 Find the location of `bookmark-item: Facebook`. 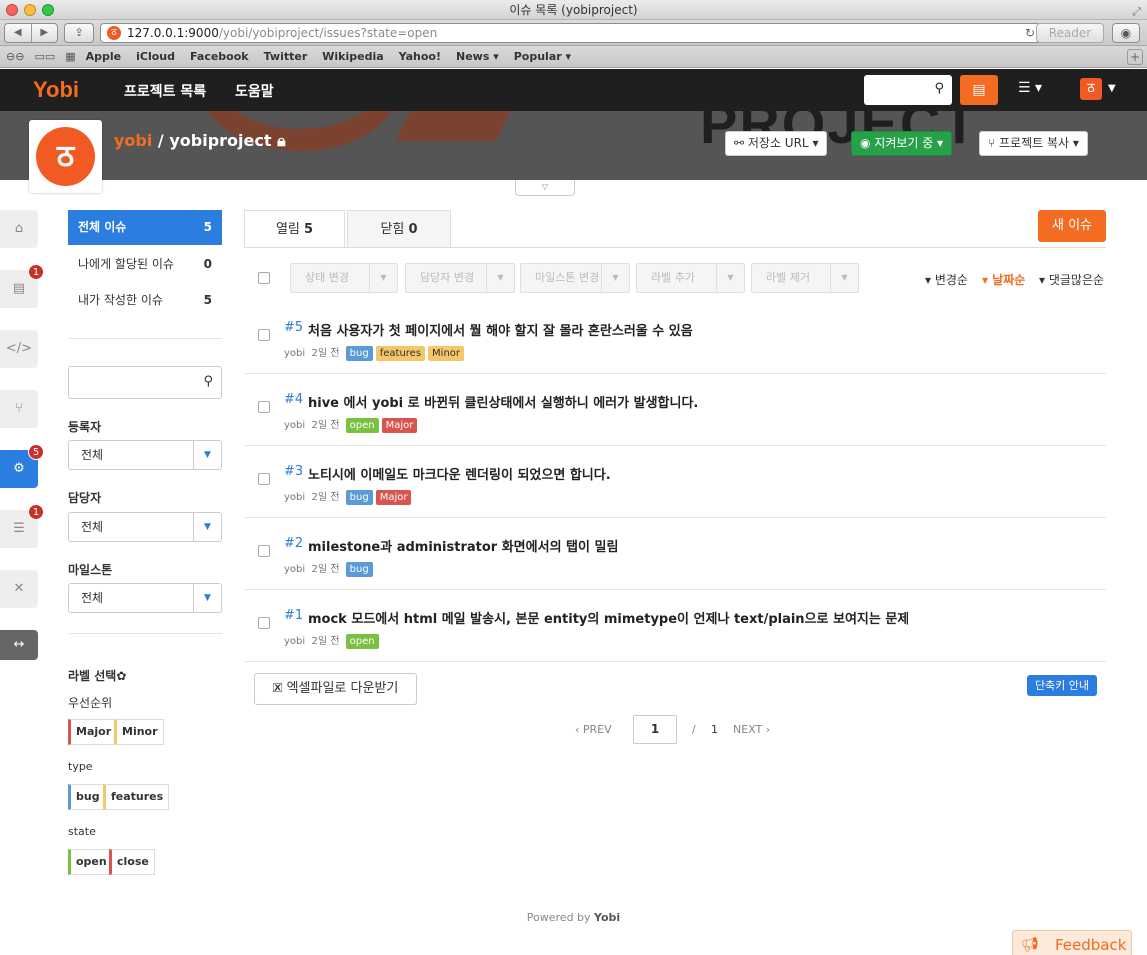

bookmark-item: Facebook is located at coordinates (219, 56).